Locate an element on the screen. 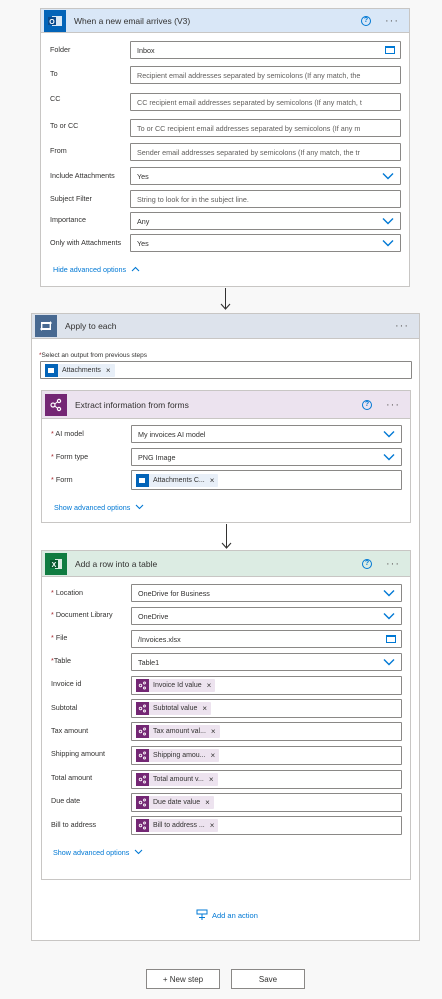 The width and height of the screenshot is (442, 999). tax-amount-token: Tax amount val... × is located at coordinates (178, 731).